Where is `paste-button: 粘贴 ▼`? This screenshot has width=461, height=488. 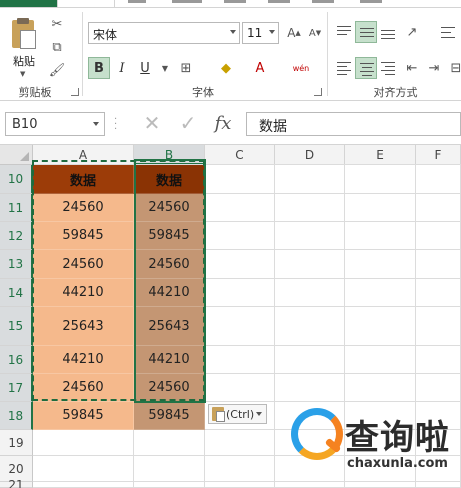 paste-button: 粘贴 ▼ is located at coordinates (24, 48).